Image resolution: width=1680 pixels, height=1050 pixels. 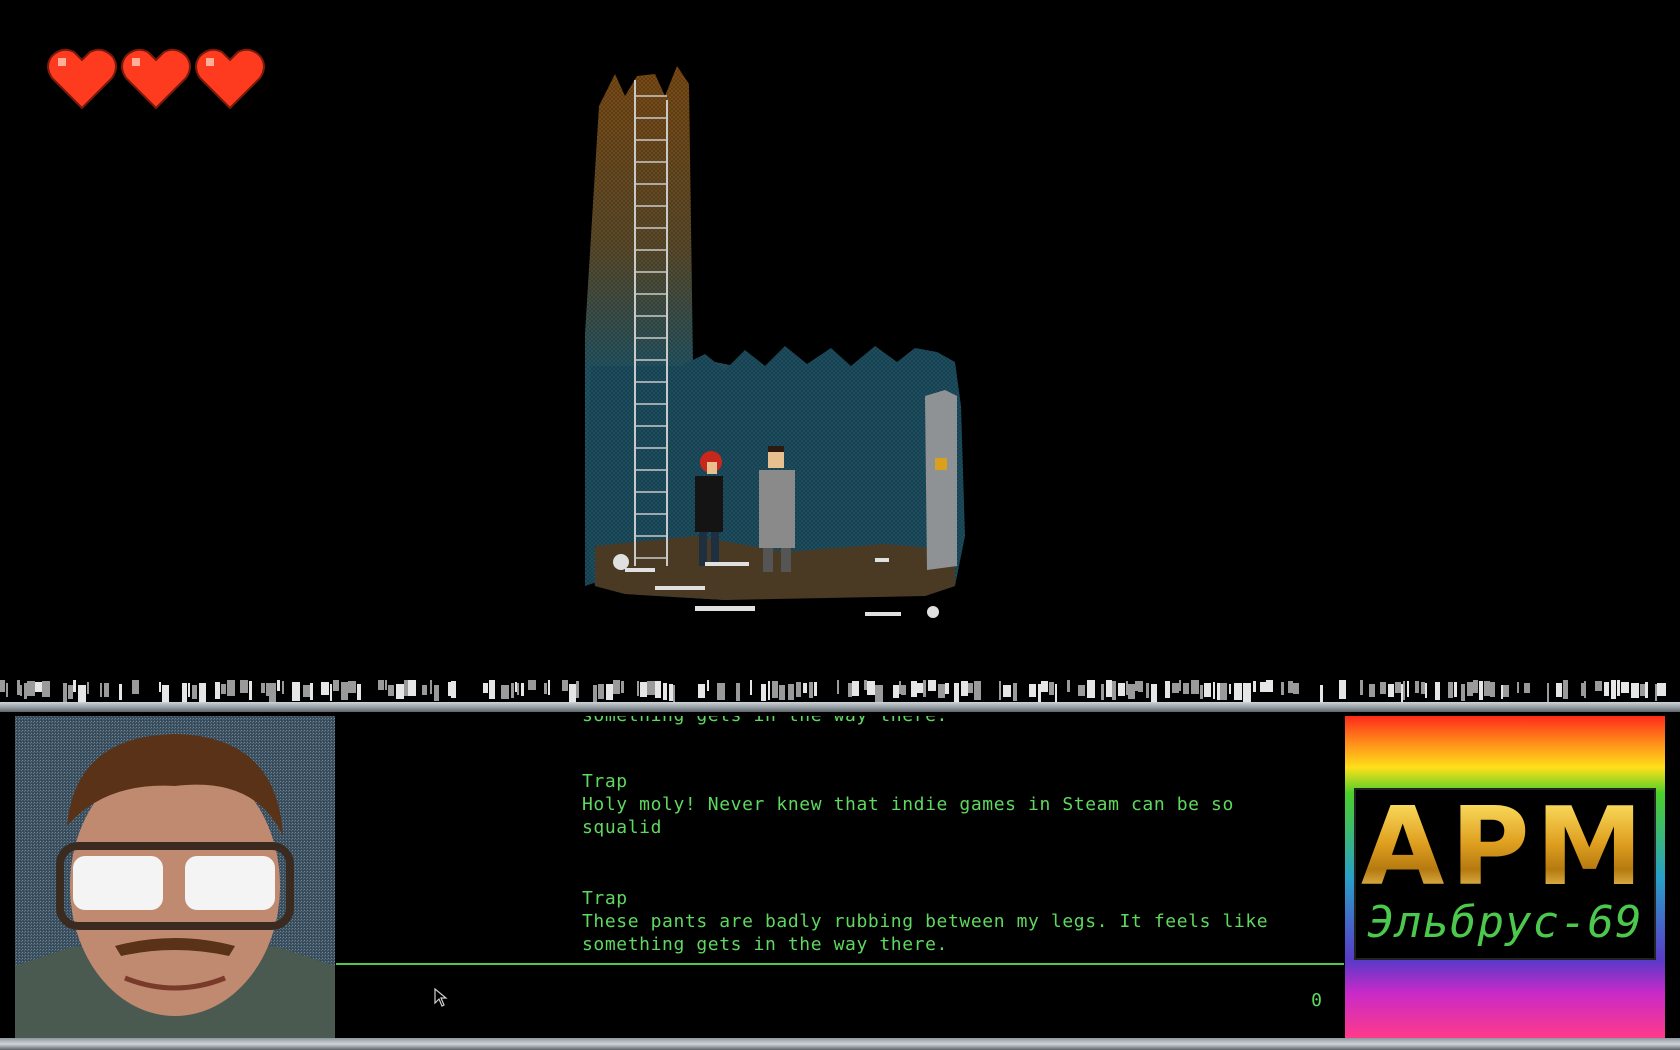 I want to click on panel-border-top, so click(x=840, y=707).